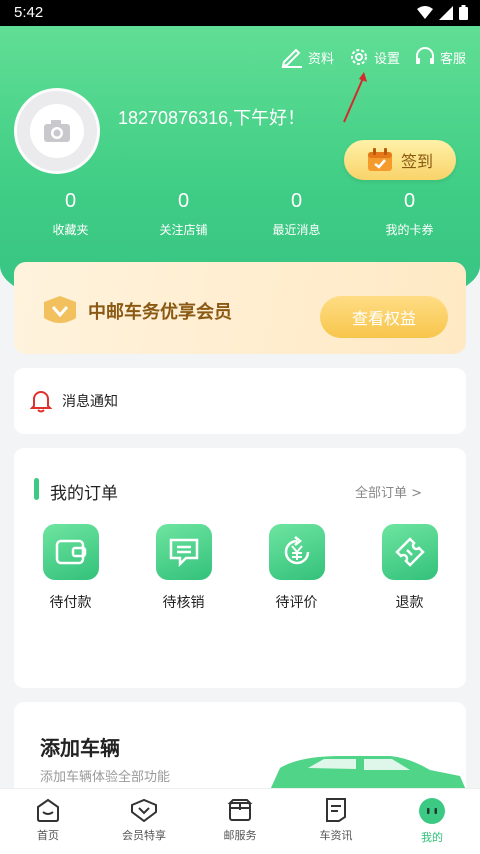 The height and width of the screenshot is (854, 480). Describe the element at coordinates (384, 317) in the screenshot. I see `view-benefits-button: 查看权益` at that location.